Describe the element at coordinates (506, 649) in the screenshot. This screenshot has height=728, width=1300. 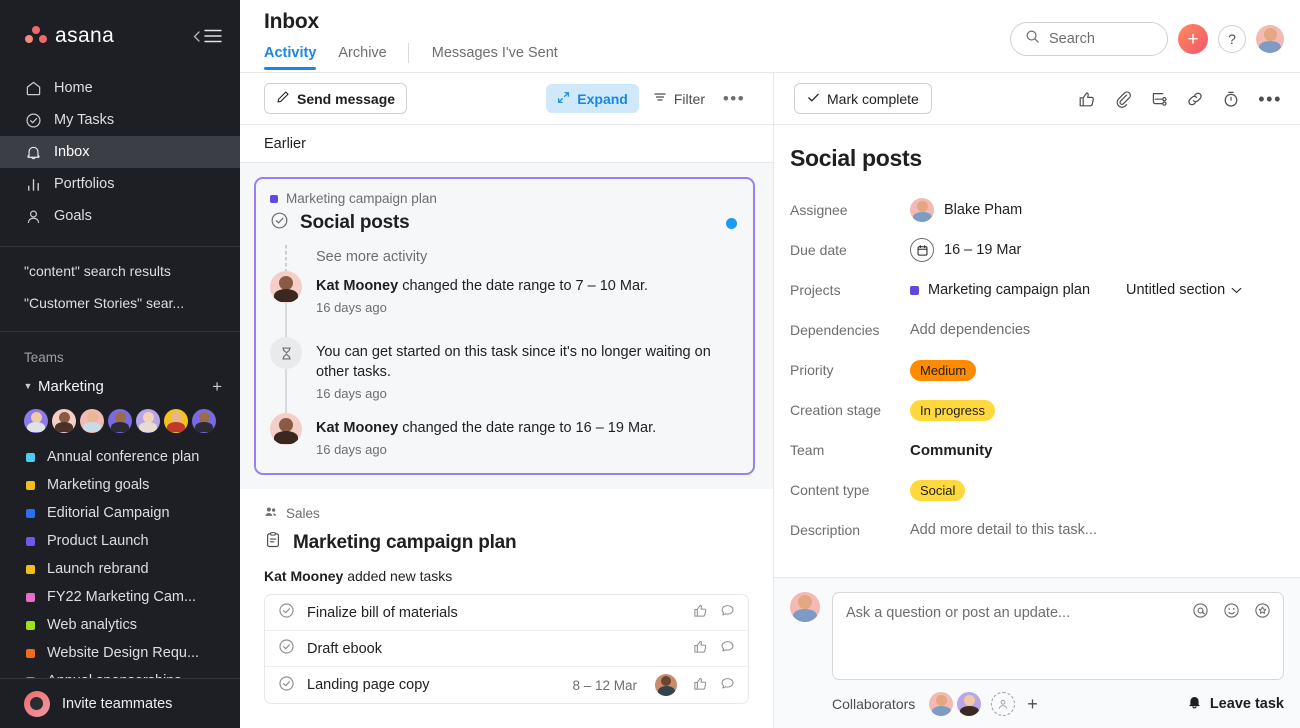
I see `task-row: Draft ebook` at that location.